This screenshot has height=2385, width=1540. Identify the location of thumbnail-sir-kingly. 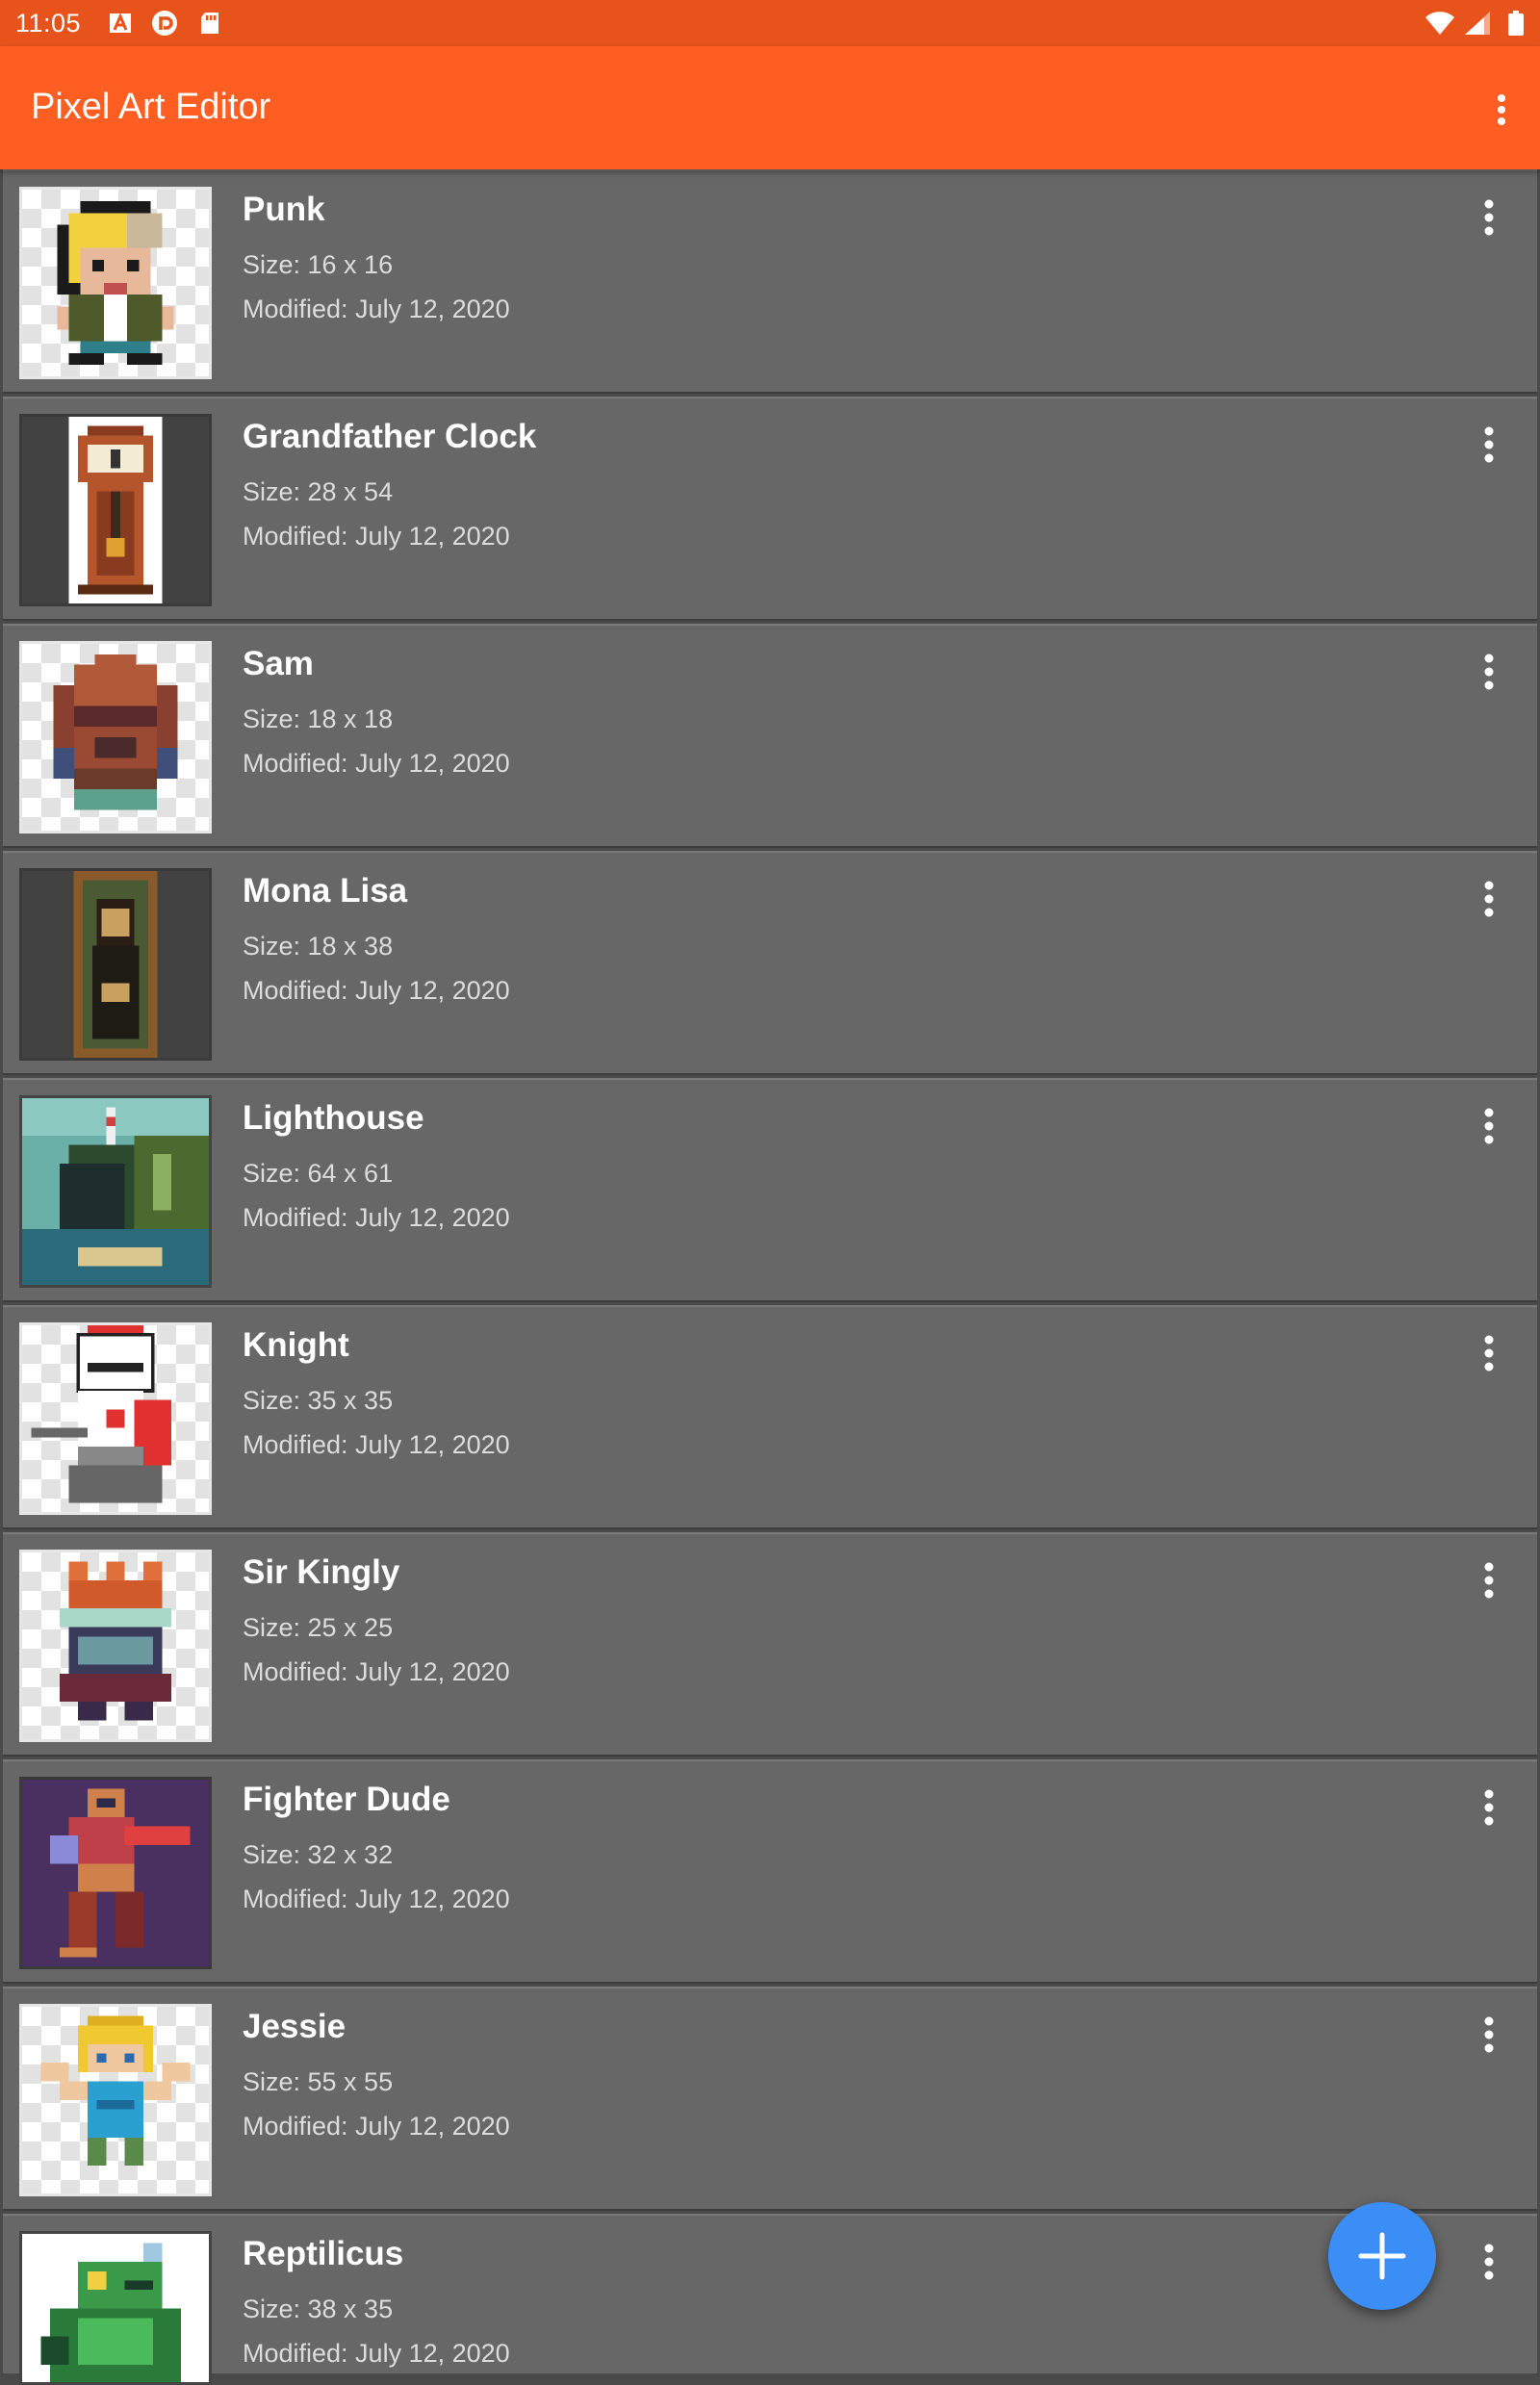
(115, 1646).